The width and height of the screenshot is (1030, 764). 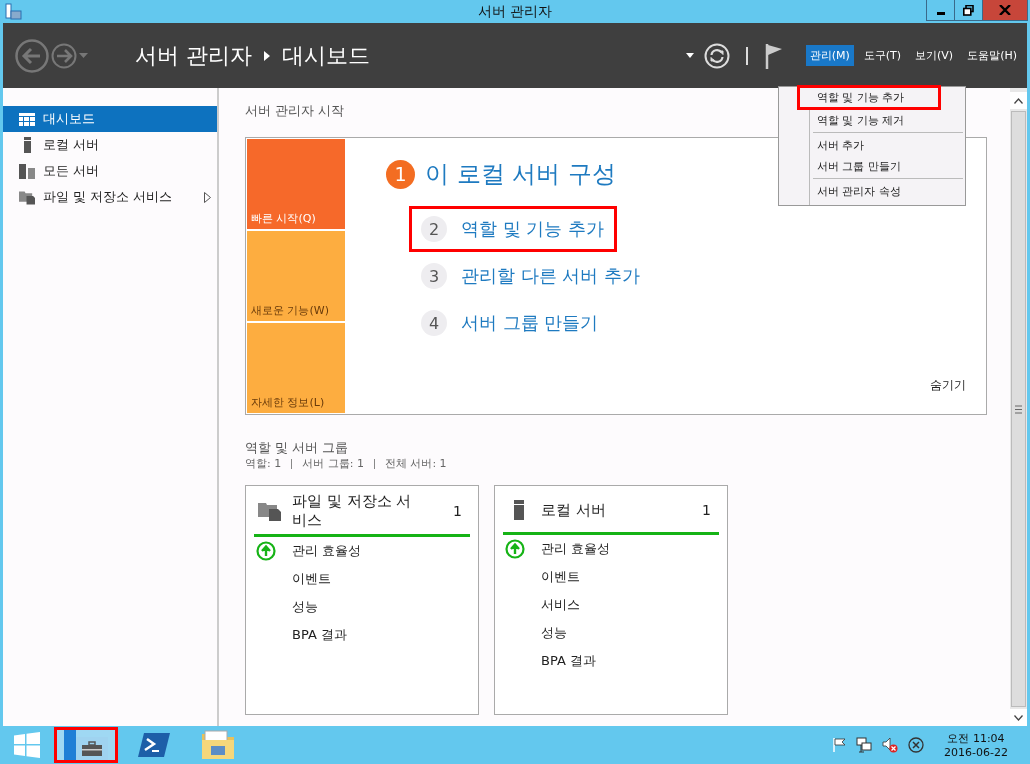 What do you see at coordinates (976, 752) in the screenshot?
I see `clock-date: 2016-06-22` at bounding box center [976, 752].